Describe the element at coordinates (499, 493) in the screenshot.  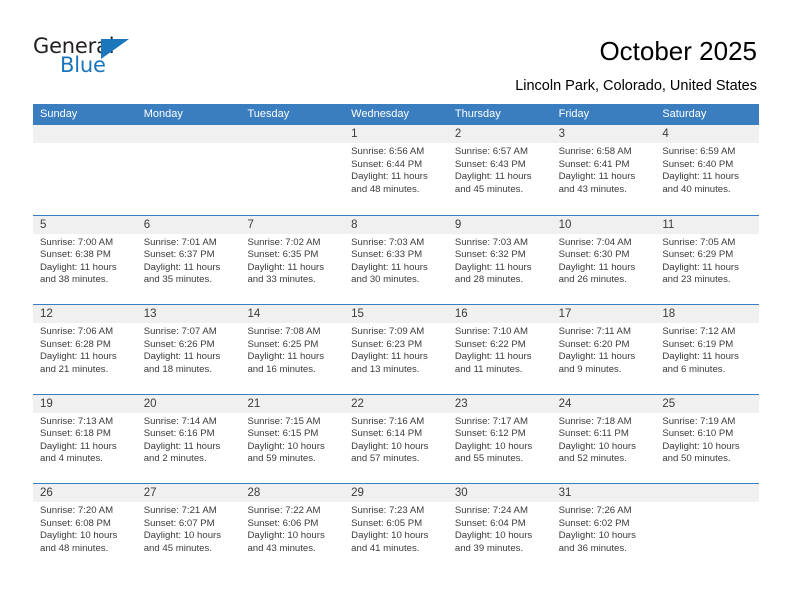
I see `day-number: 30` at that location.